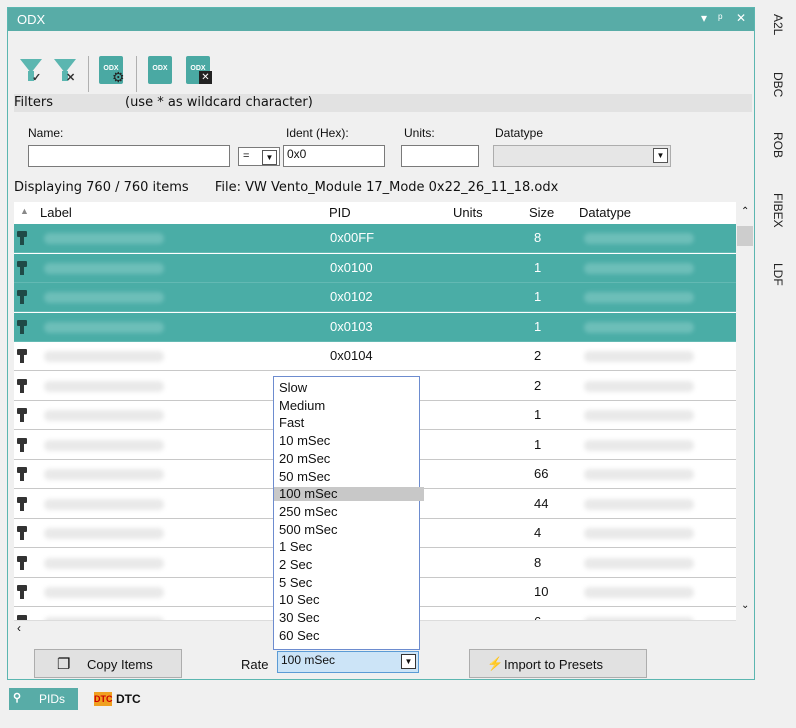 Image resolution: width=796 pixels, height=728 pixels. What do you see at coordinates (351, 326) in the screenshot?
I see `pid-cell: 0x0103` at bounding box center [351, 326].